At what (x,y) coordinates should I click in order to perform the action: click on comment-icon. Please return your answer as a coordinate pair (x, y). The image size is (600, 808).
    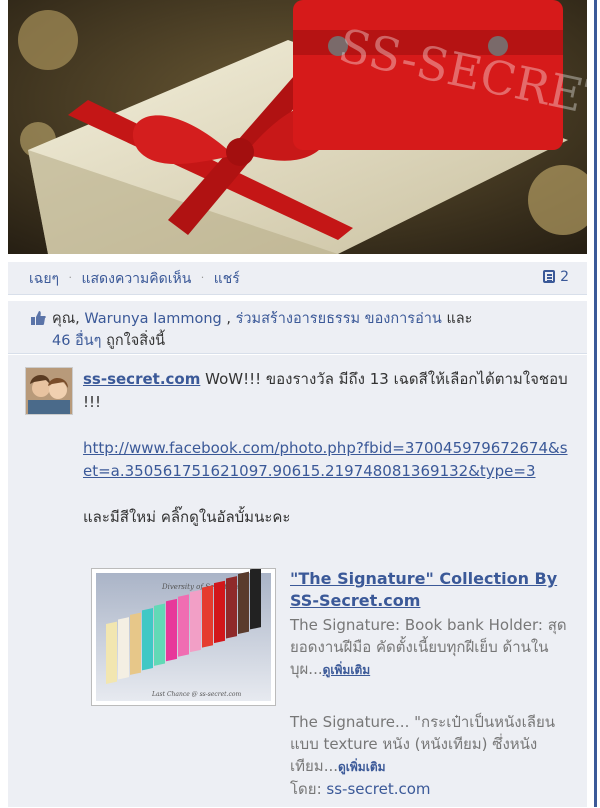
    Looking at the image, I should click on (549, 276).